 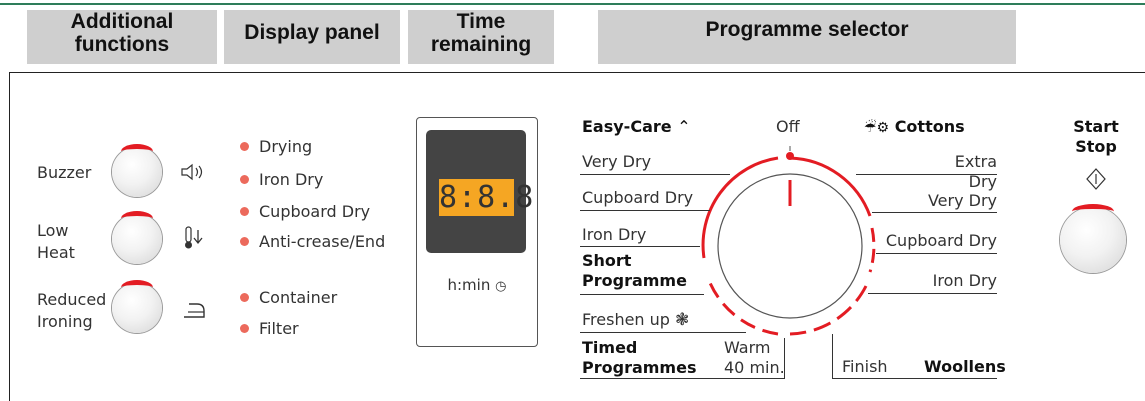 I want to click on indicator-label: Anti-crease/End, so click(x=322, y=241).